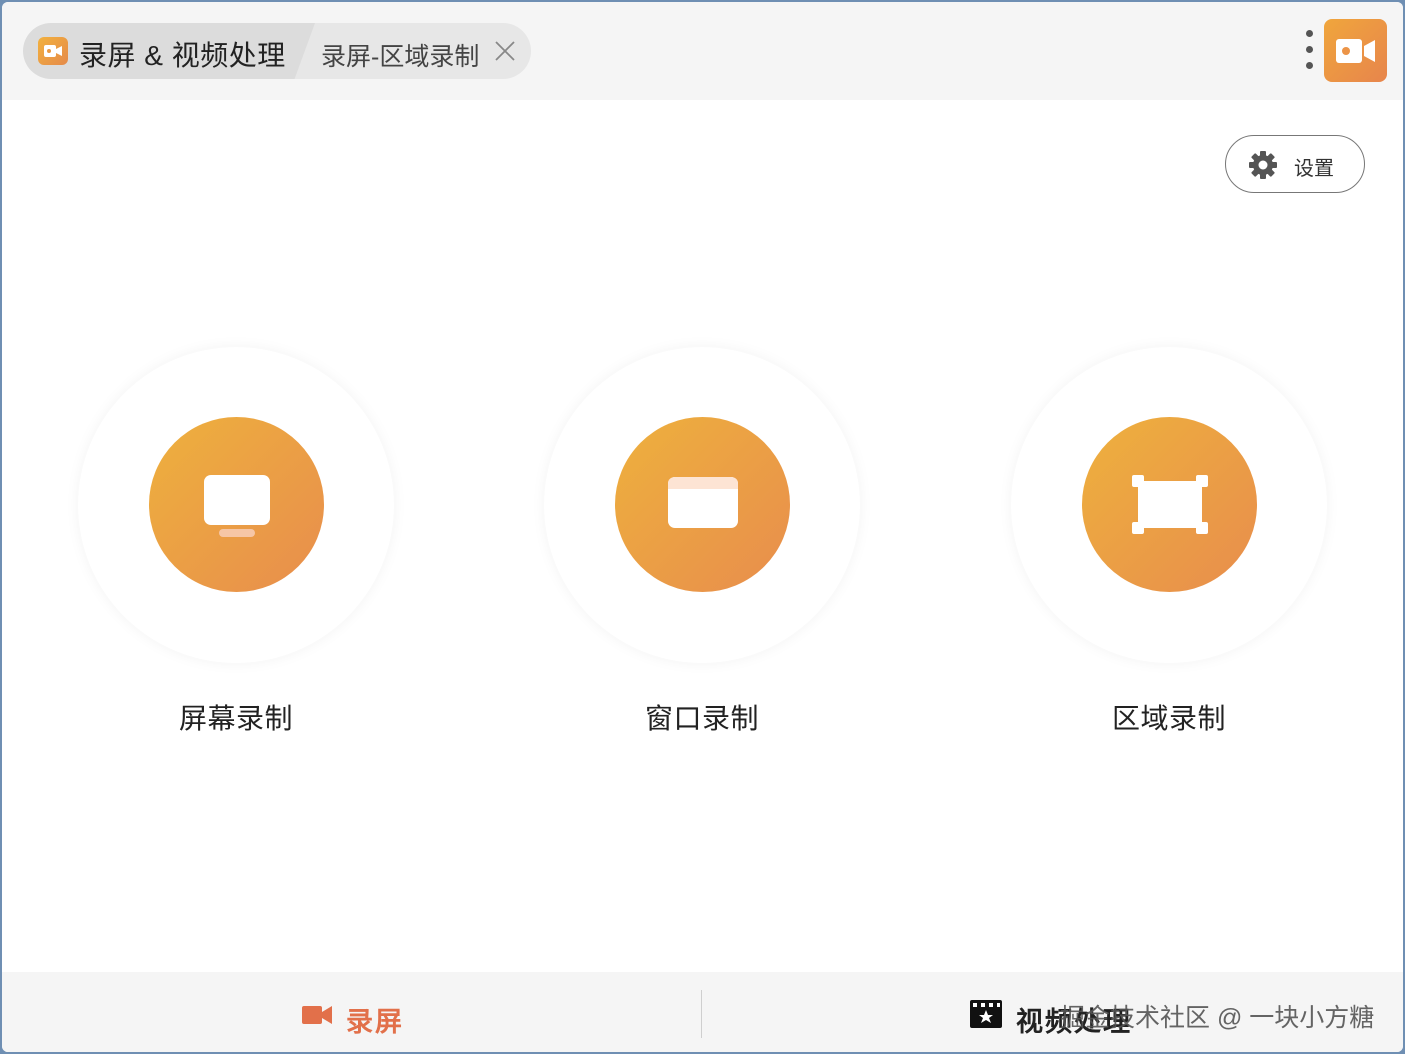 The height and width of the screenshot is (1054, 1405). I want to click on window-icon, so click(703, 502).